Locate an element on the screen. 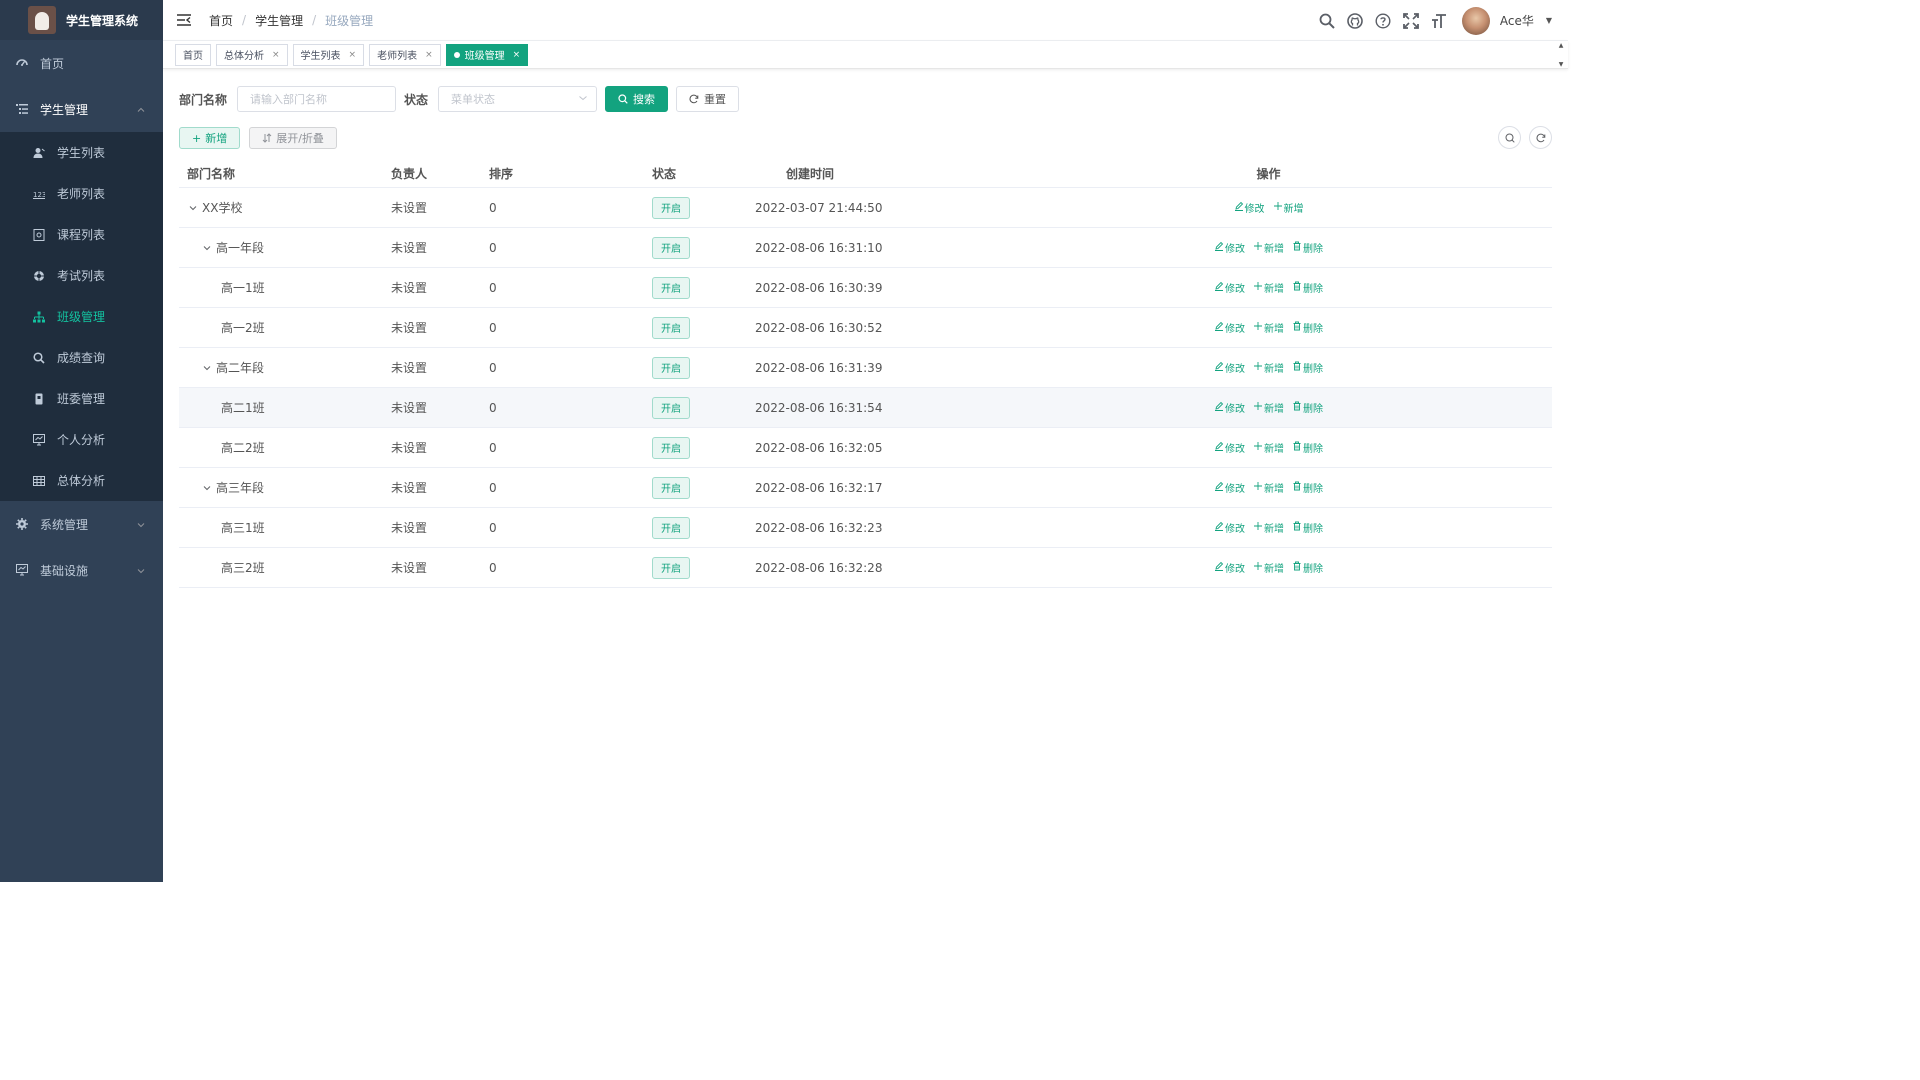  sidebar-item-infrastructure: 基础设施 is located at coordinates (81, 570).